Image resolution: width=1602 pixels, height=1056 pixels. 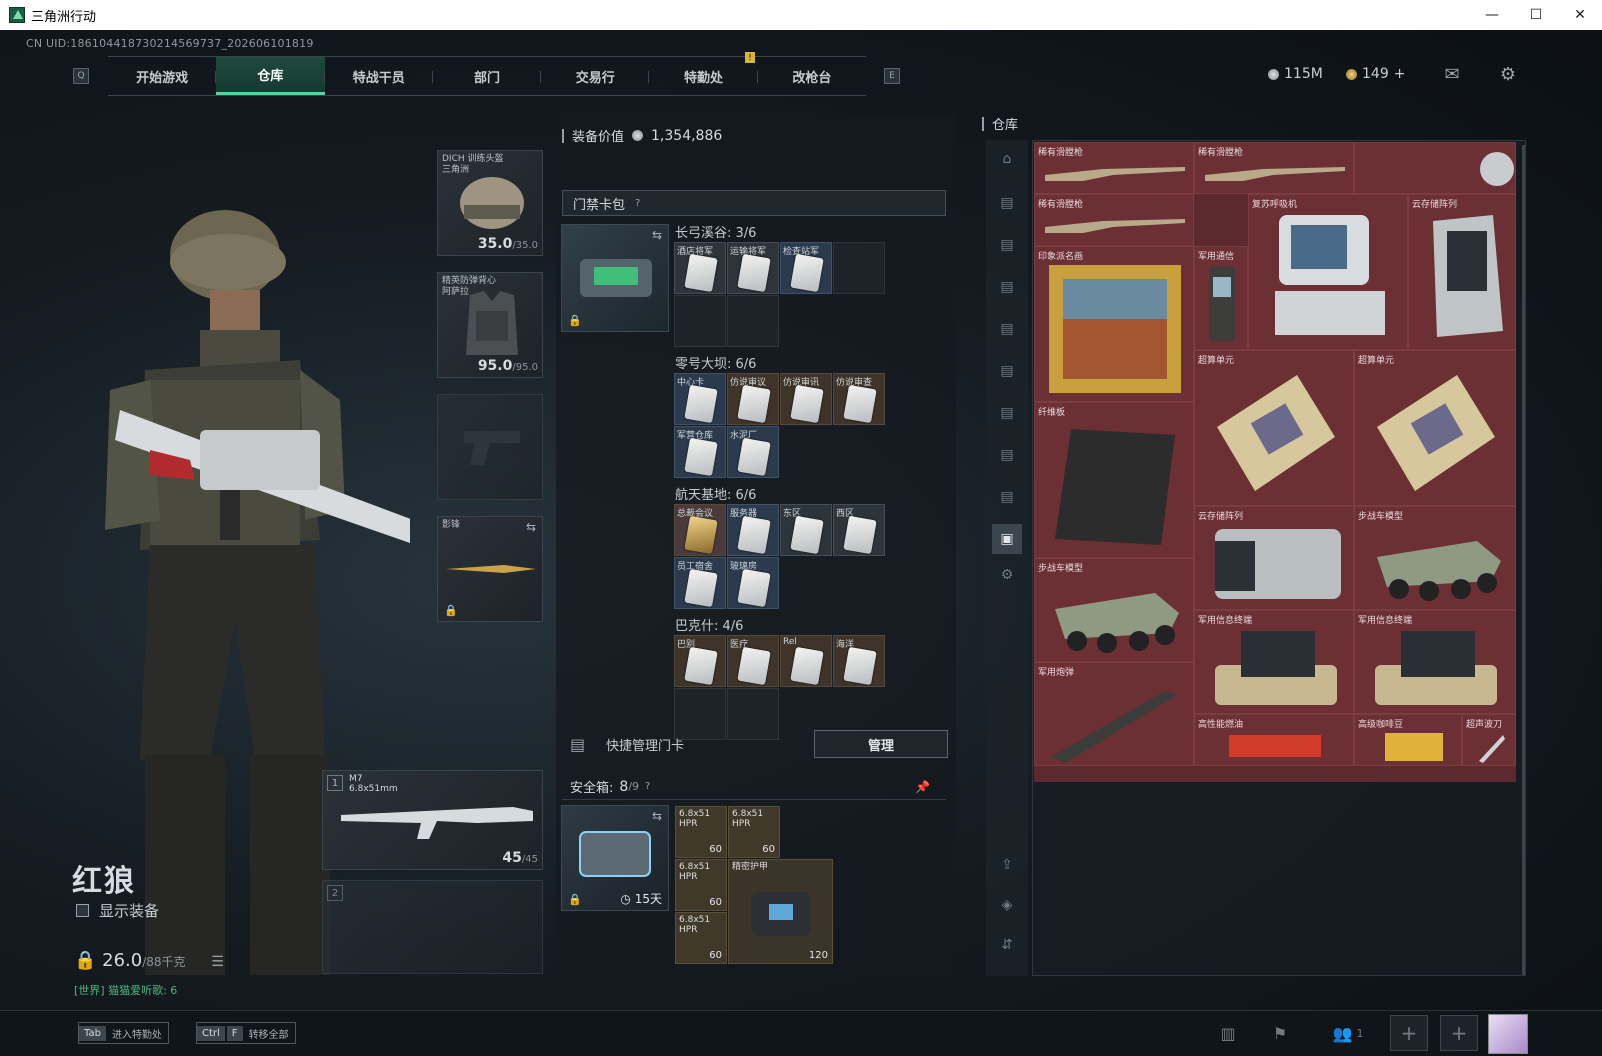 I want to click on keycard: 仿说审议, so click(x=753, y=399).